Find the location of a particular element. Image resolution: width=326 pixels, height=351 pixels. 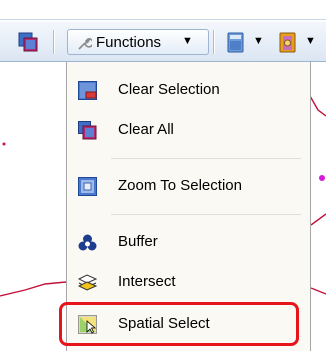

document-icon is located at coordinates (236, 42).